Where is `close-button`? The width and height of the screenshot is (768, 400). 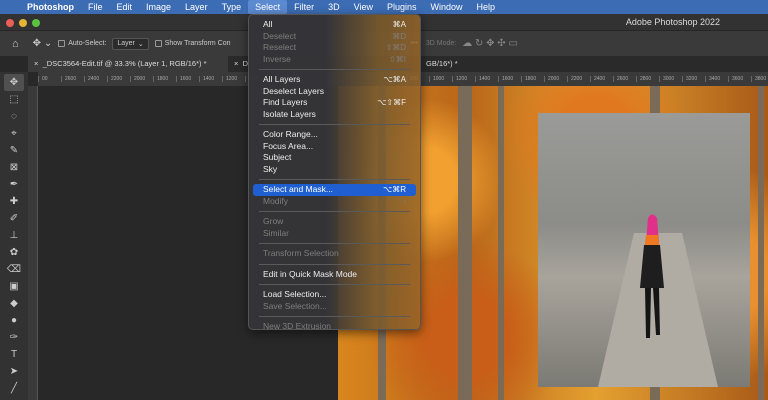
close-button is located at coordinates (10, 23).